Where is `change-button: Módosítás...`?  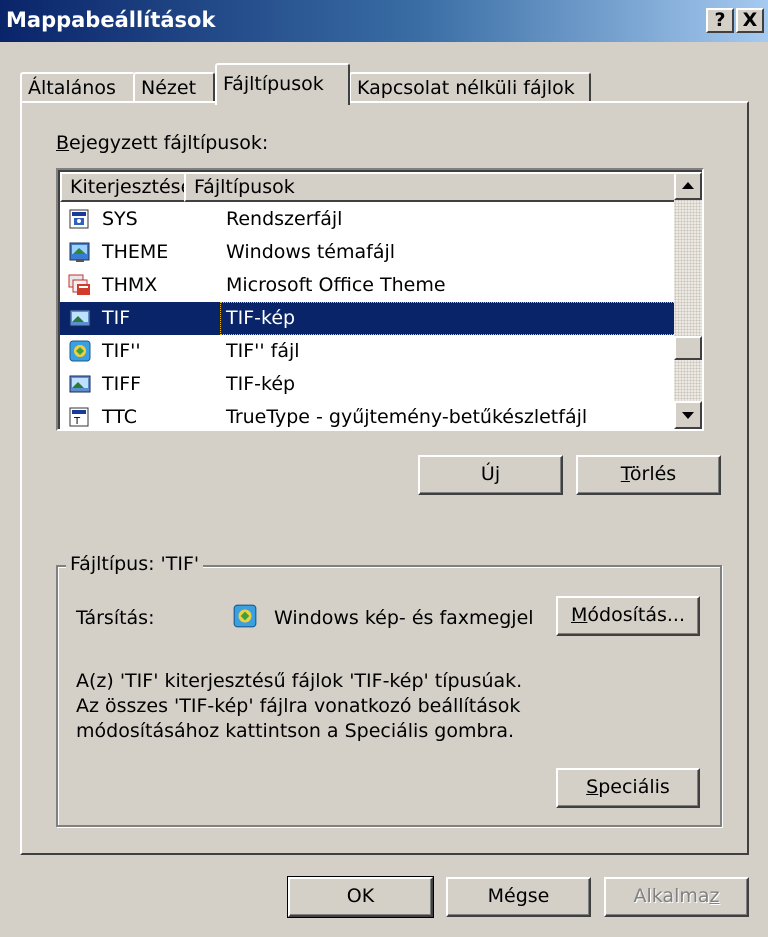
change-button: Módosítás... is located at coordinates (628, 616).